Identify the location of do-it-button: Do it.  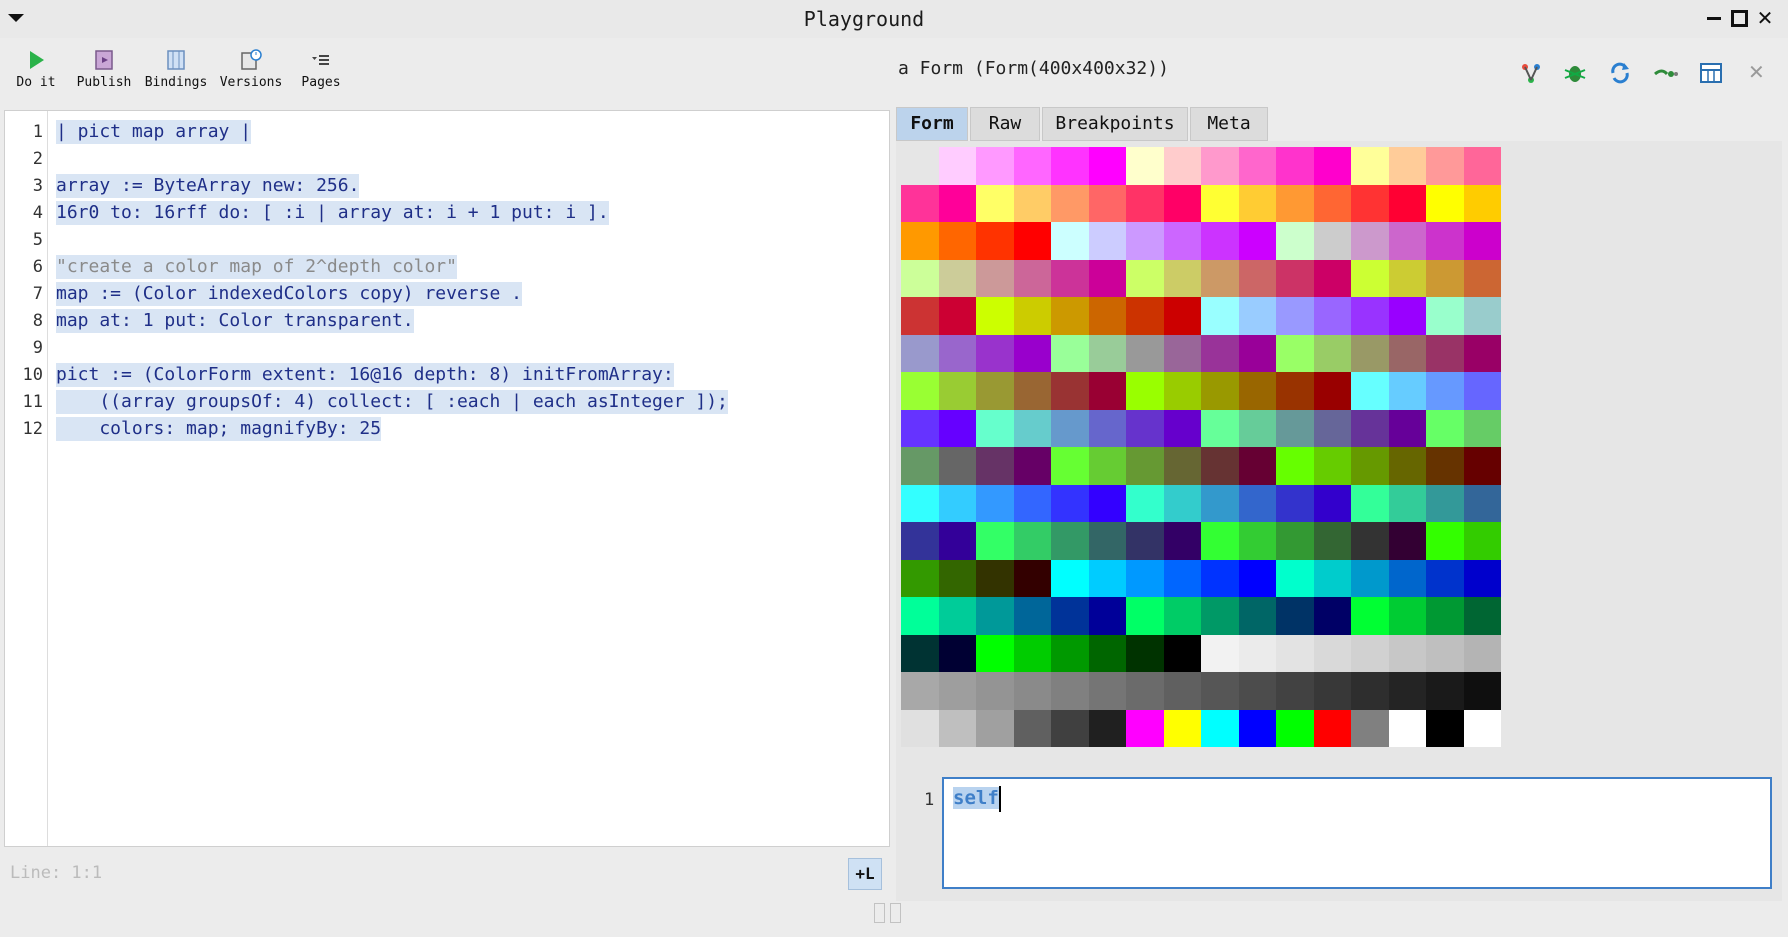
(36, 69).